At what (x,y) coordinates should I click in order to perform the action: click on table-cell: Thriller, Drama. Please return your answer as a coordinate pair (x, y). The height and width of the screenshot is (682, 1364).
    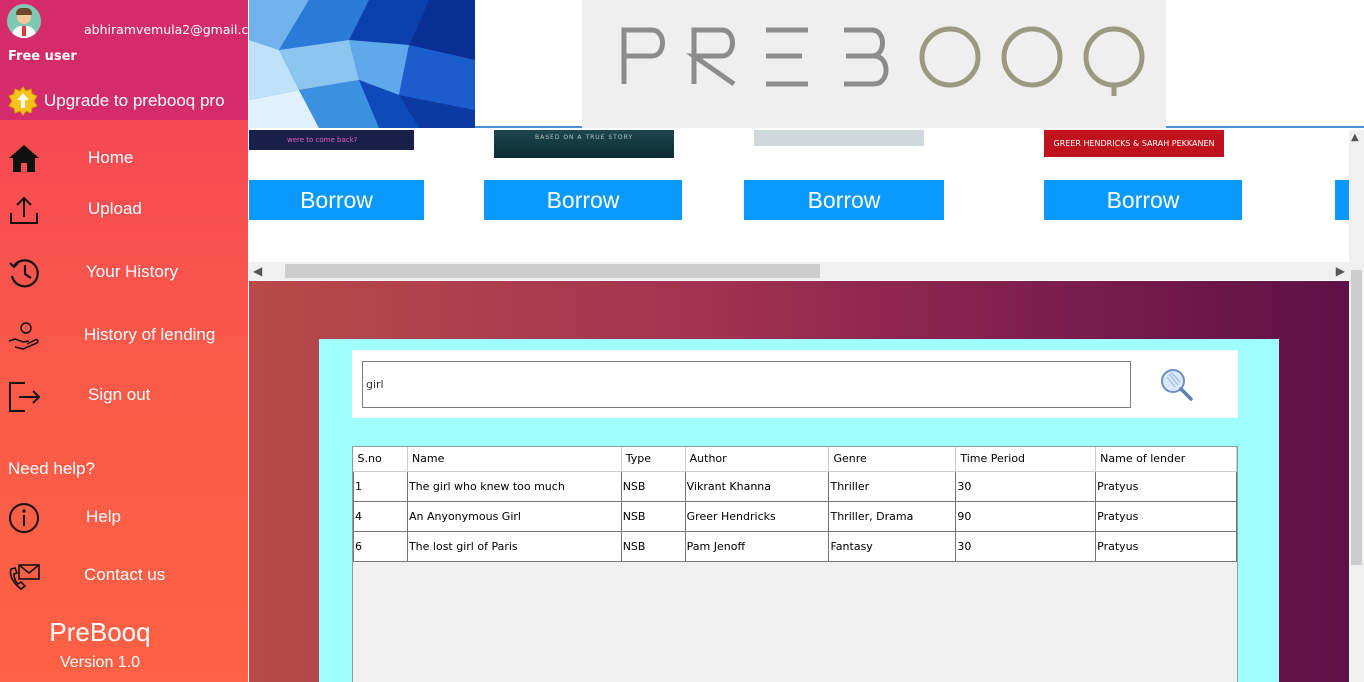
    Looking at the image, I should click on (892, 516).